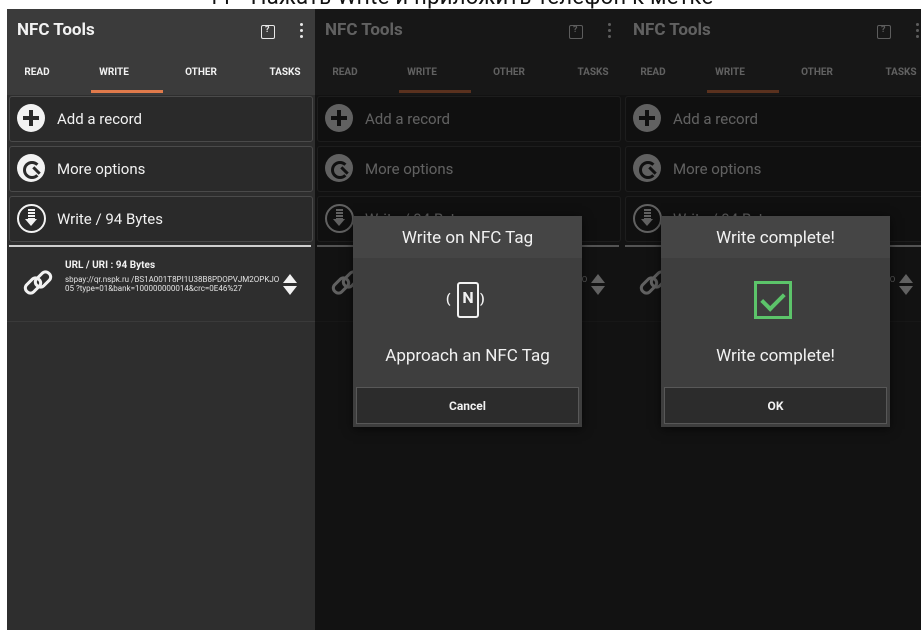 This screenshot has height=630, width=921. I want to click on divider, so click(160, 246).